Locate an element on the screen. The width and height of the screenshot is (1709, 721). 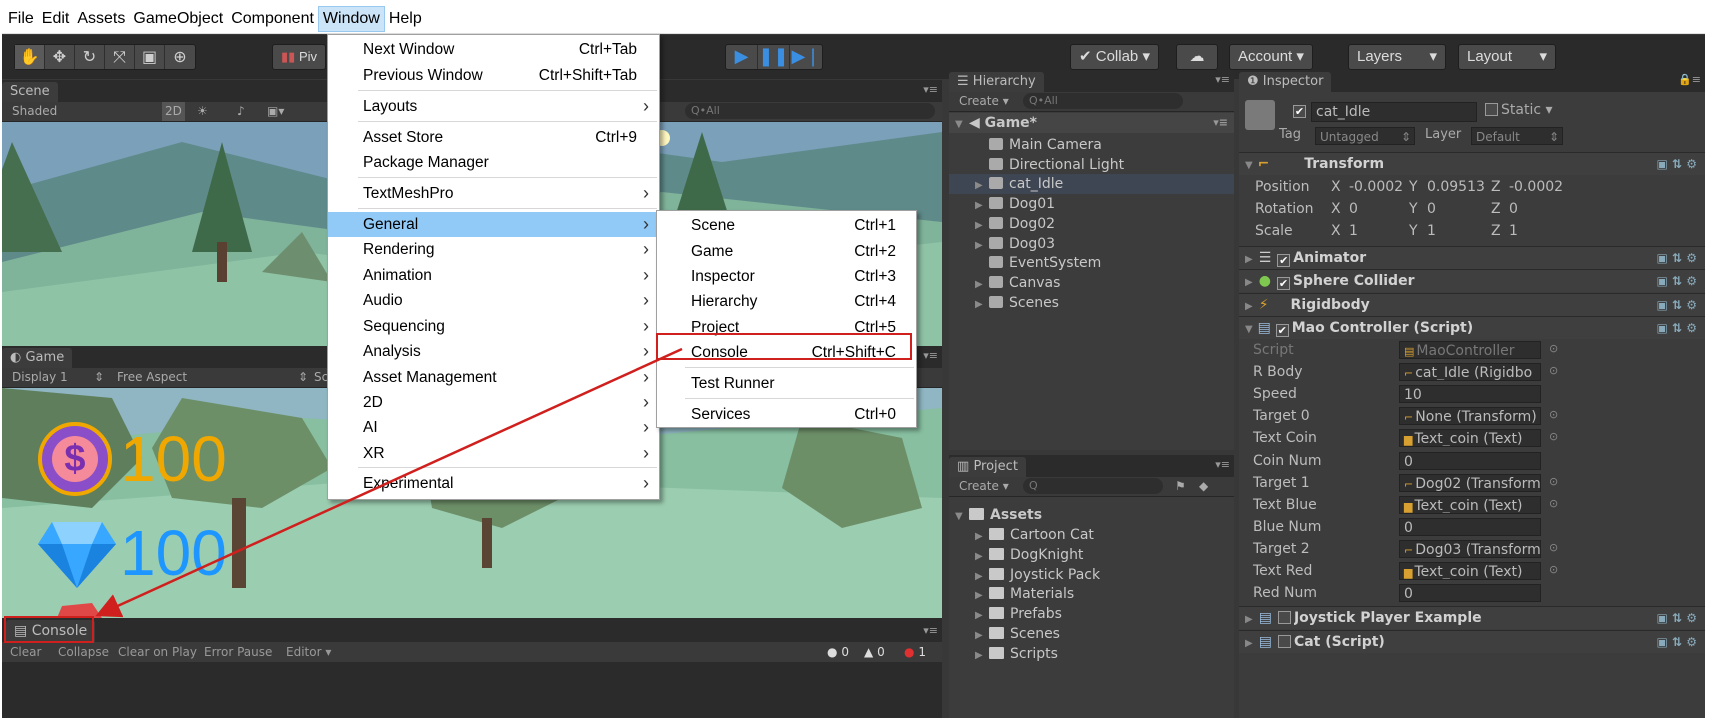
menu-item-next-window: Next Window Ctrl+Tab is located at coordinates (493, 49).